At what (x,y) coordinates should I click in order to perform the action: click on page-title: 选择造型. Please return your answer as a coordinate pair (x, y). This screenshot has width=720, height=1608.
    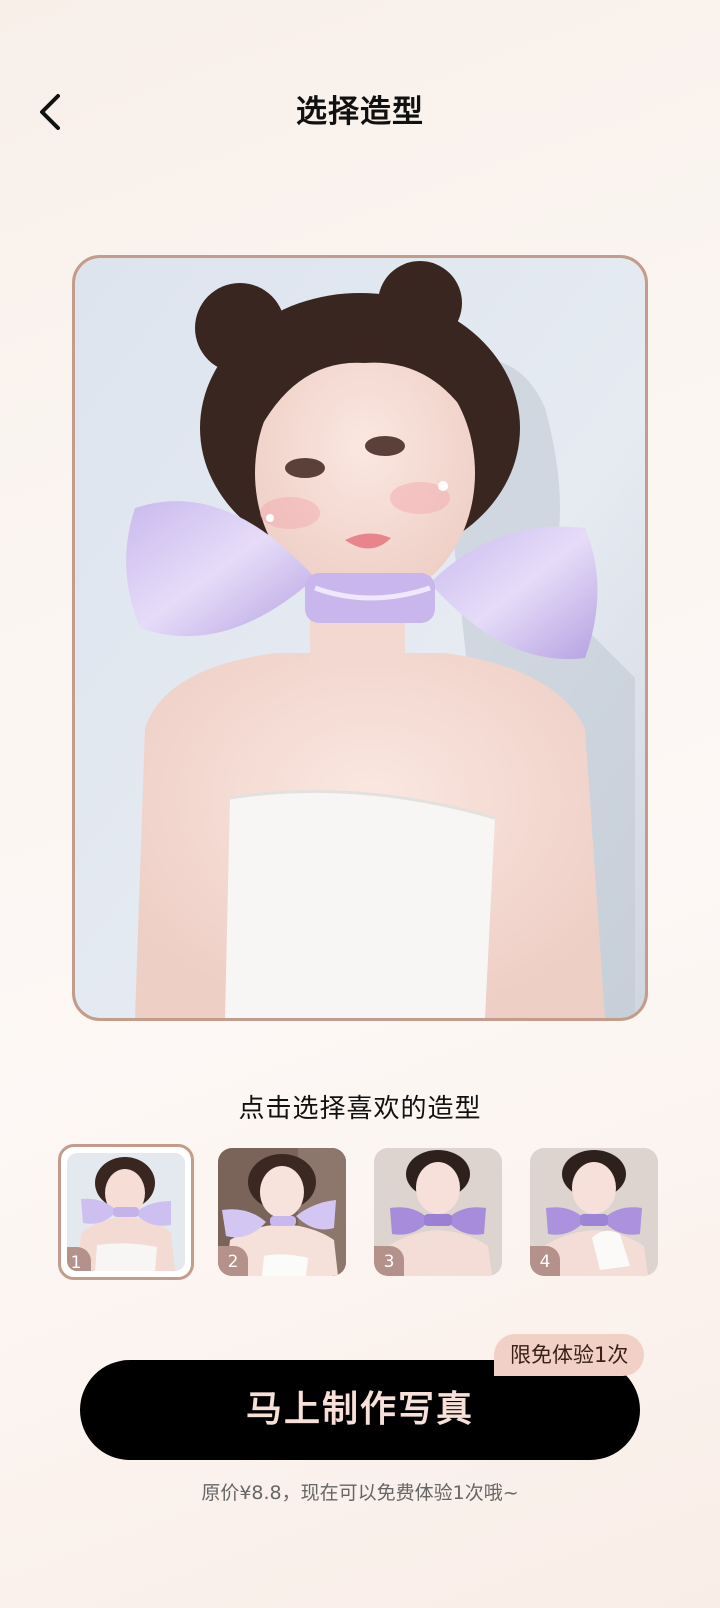
    Looking at the image, I should click on (360, 112).